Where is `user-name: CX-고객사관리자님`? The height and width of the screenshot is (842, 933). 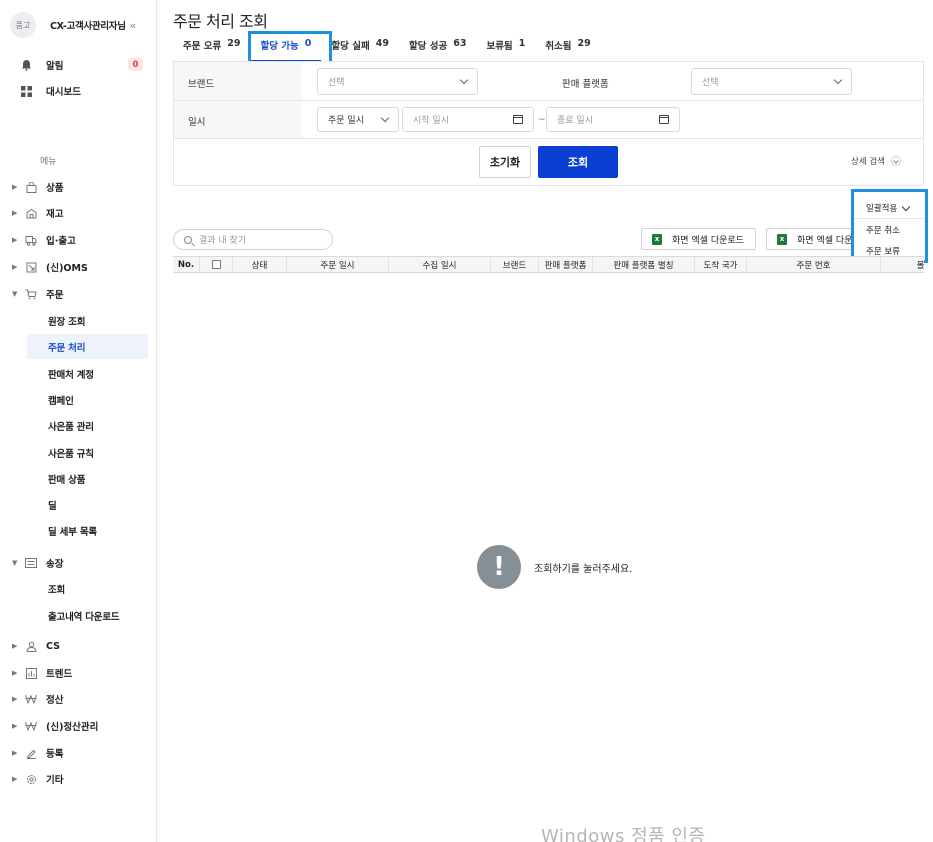
user-name: CX-고객사관리자님 is located at coordinates (88, 25).